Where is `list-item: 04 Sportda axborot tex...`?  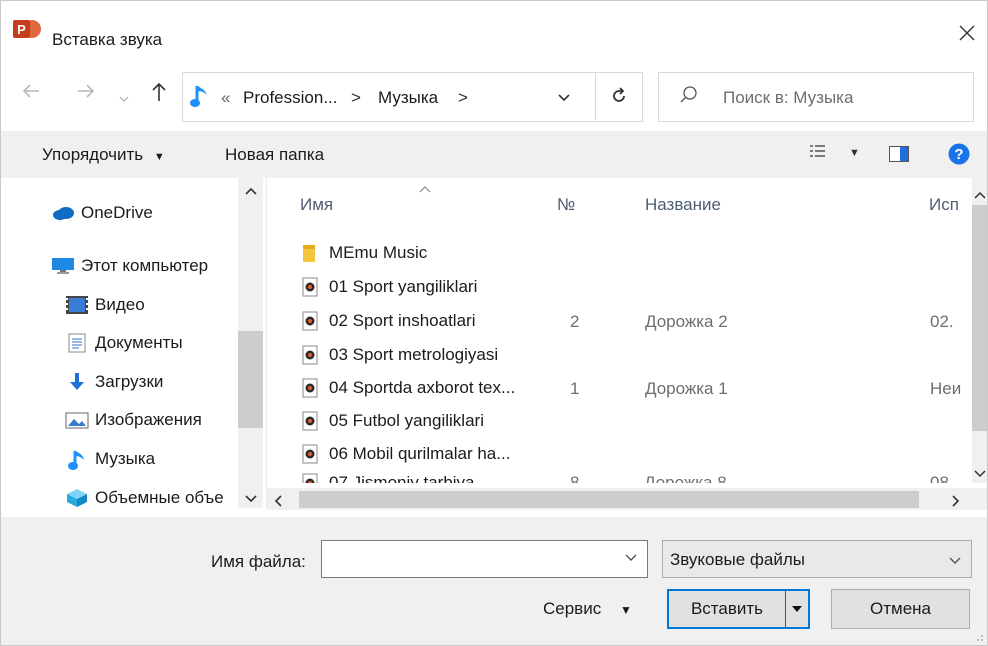
list-item: 04 Sportda axborot tex... is located at coordinates (408, 388).